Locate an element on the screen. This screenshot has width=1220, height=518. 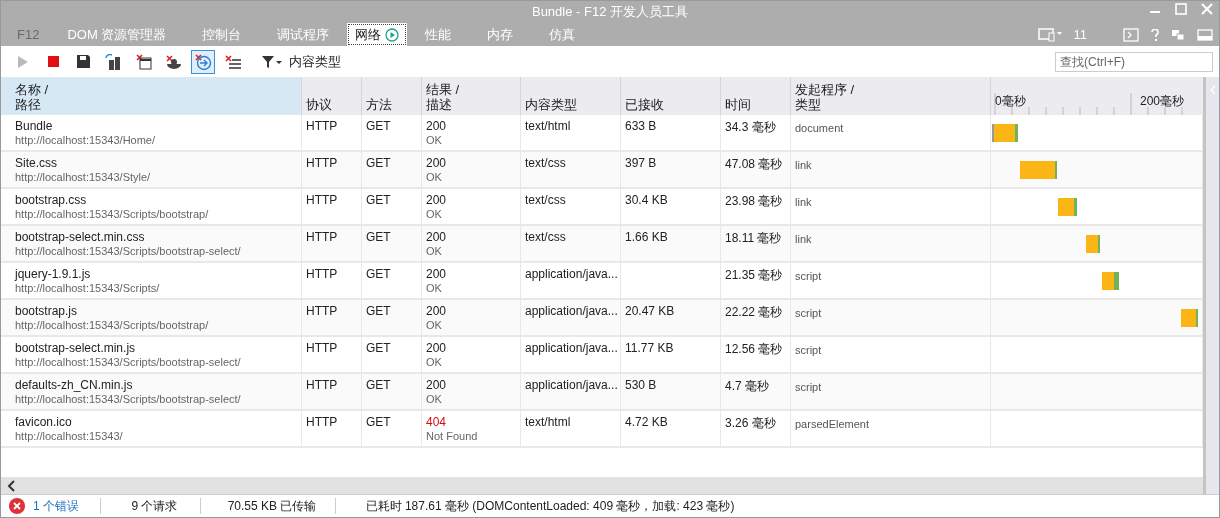
vertical-scrollbar is located at coordinates (1211, 285).